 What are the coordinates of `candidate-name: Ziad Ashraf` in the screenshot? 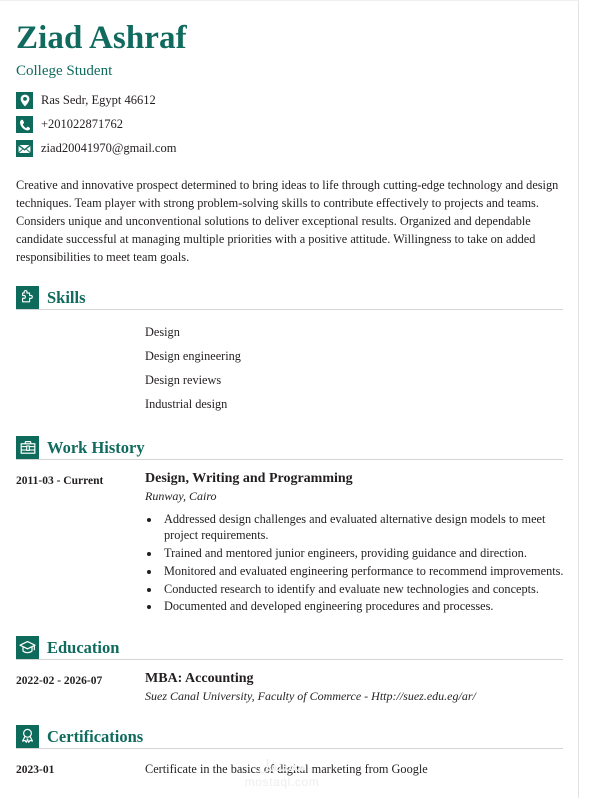 It's located at (101, 38).